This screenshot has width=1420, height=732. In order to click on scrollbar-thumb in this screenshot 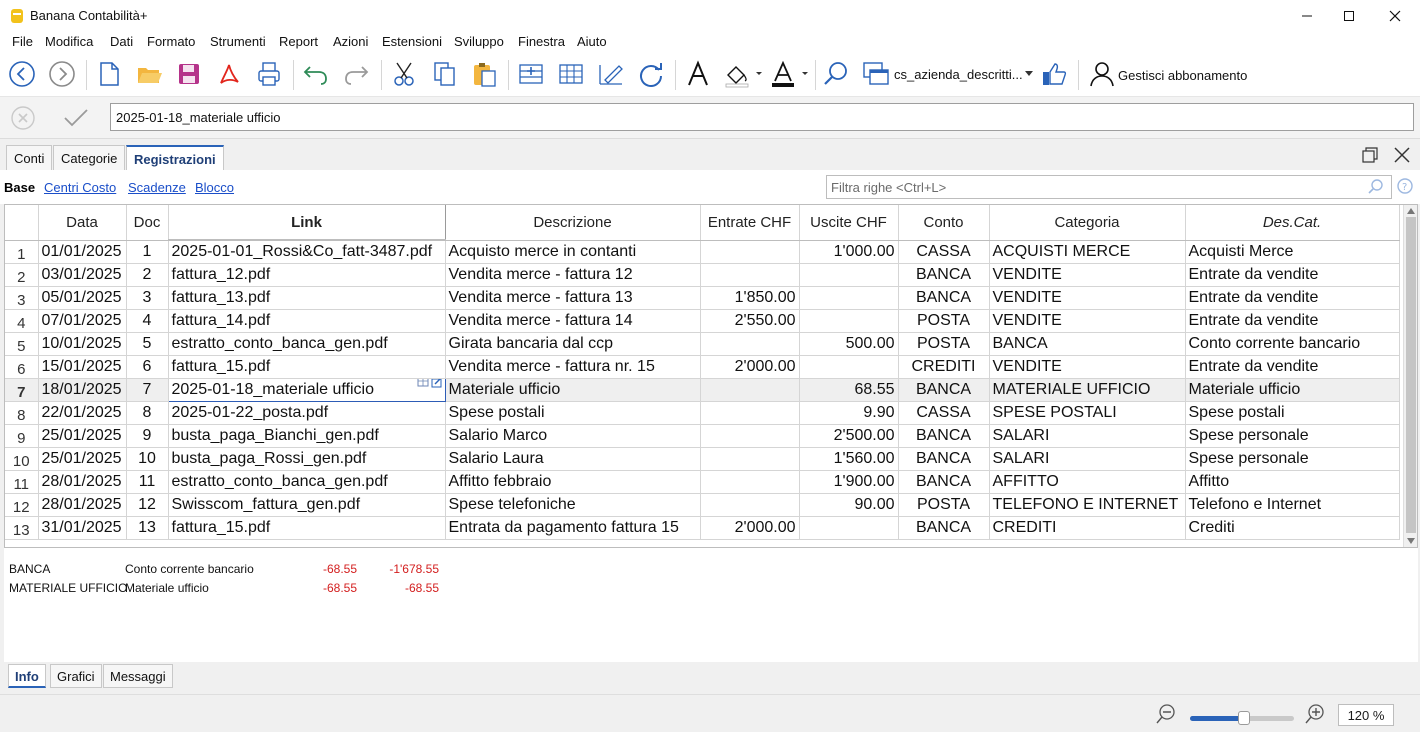, I will do `click(1411, 375)`.